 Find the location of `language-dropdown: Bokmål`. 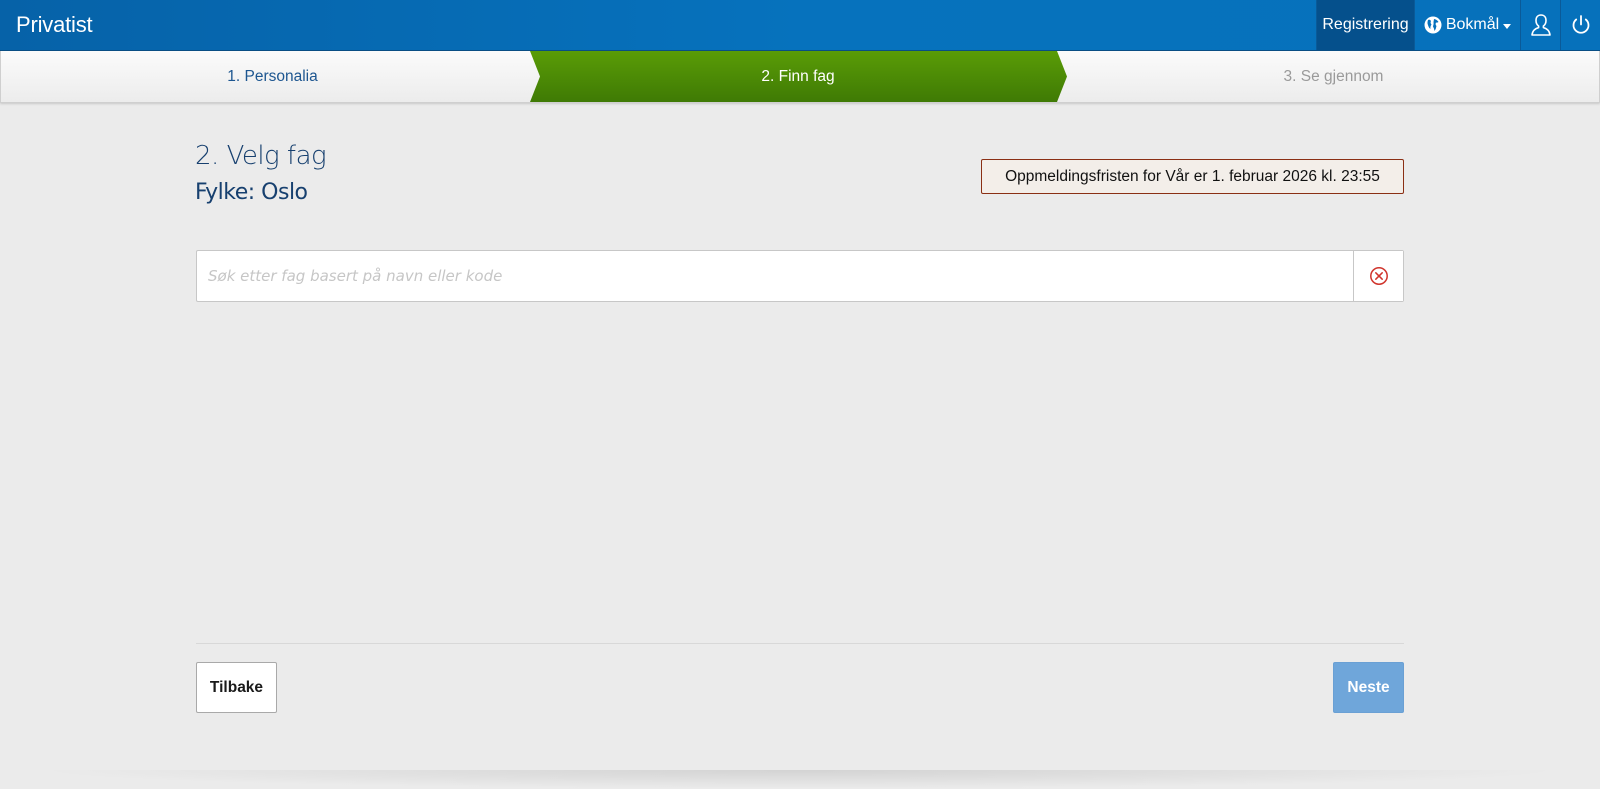

language-dropdown: Bokmål is located at coordinates (1467, 25).